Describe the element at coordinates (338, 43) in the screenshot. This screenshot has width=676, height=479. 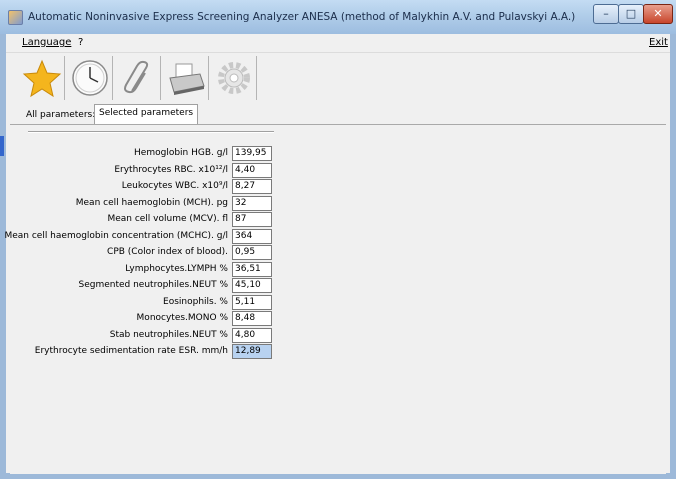
I see `menu-bar: Language ? Exit` at that location.